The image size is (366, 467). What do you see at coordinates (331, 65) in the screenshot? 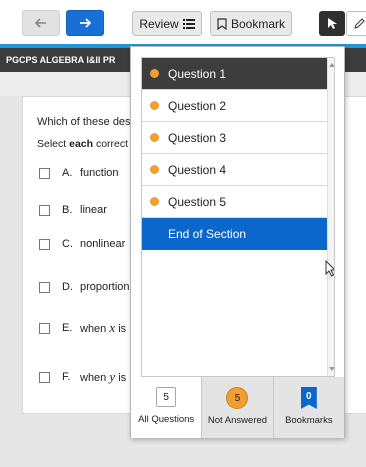
I see `scroll-up-icon` at bounding box center [331, 65].